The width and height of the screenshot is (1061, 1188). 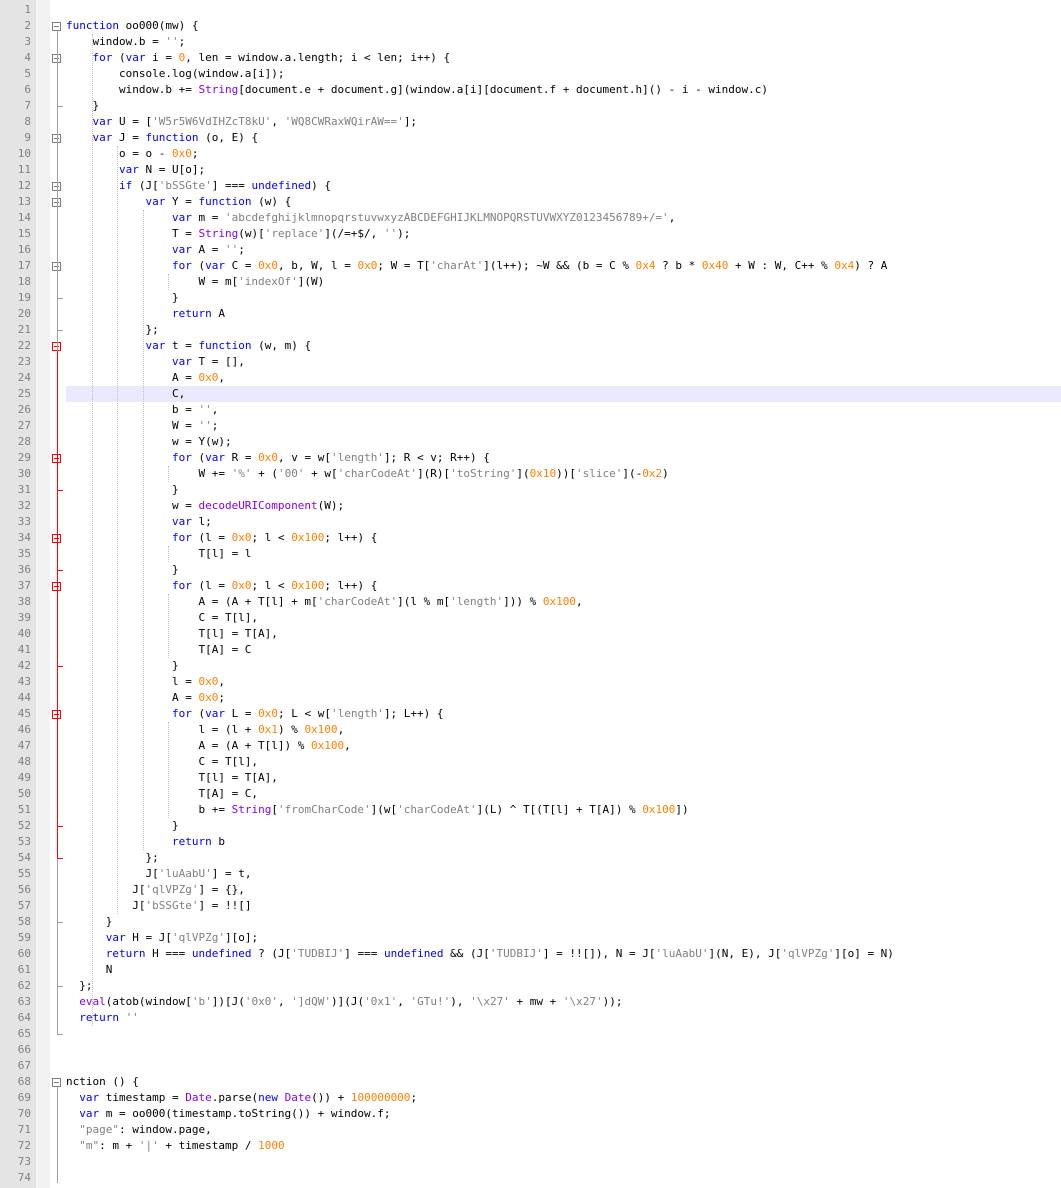 I want to click on line-number: 14, so click(x=24, y=217).